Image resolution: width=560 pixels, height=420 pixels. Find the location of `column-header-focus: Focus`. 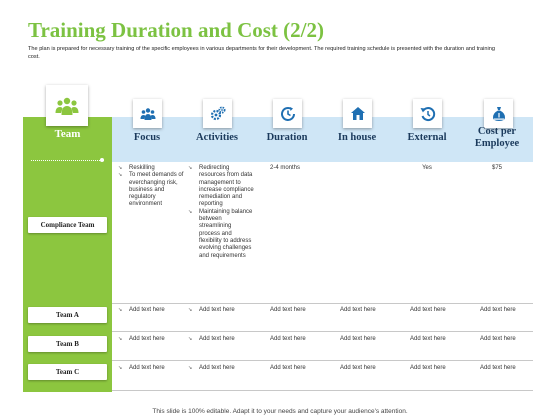

column-header-focus: Focus is located at coordinates (147, 137).